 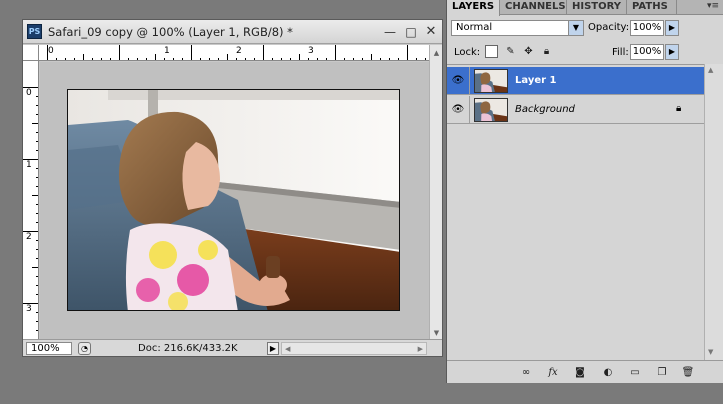 I want to click on minimize-button: —, so click(x=390, y=32).